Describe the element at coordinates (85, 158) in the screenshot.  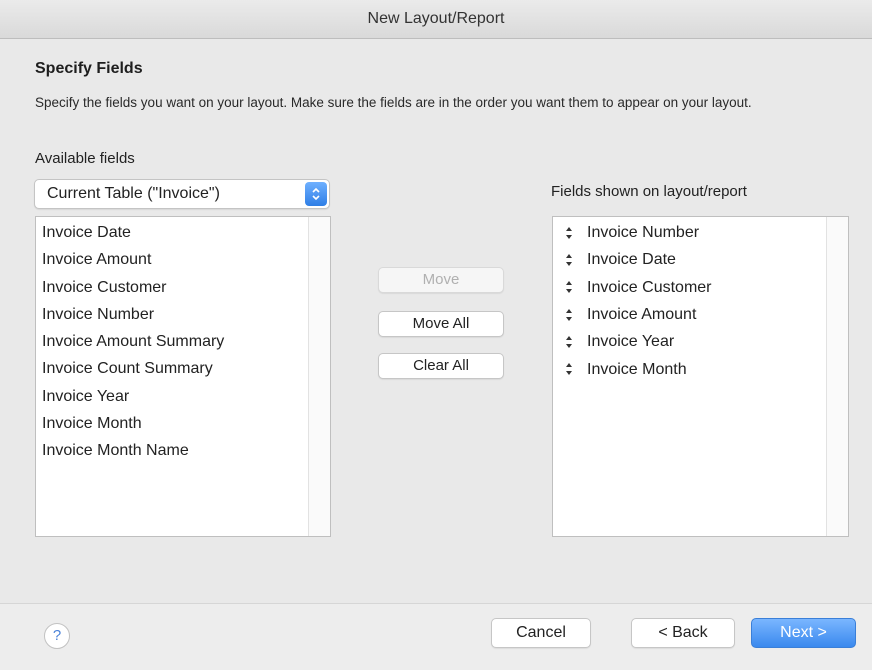
I see `available-fields-label: Available fields` at that location.